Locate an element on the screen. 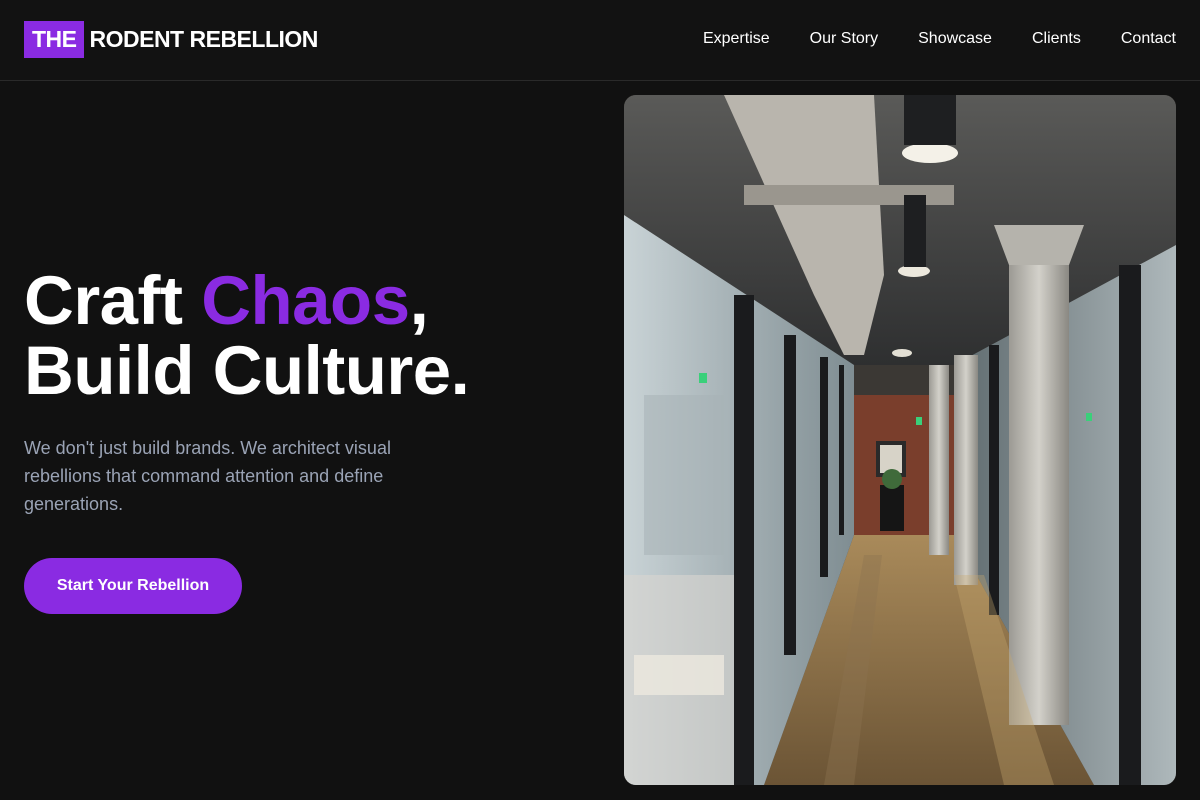 Image resolution: width=1200 pixels, height=800 pixels. nav-link-clients: Clients is located at coordinates (1056, 39).